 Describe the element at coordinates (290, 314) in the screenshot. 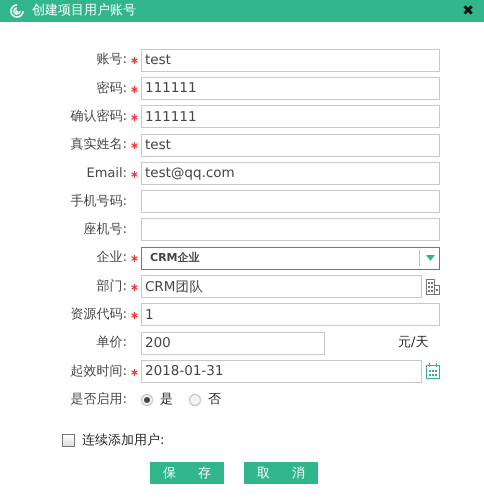

I see `input-field: 1` at that location.